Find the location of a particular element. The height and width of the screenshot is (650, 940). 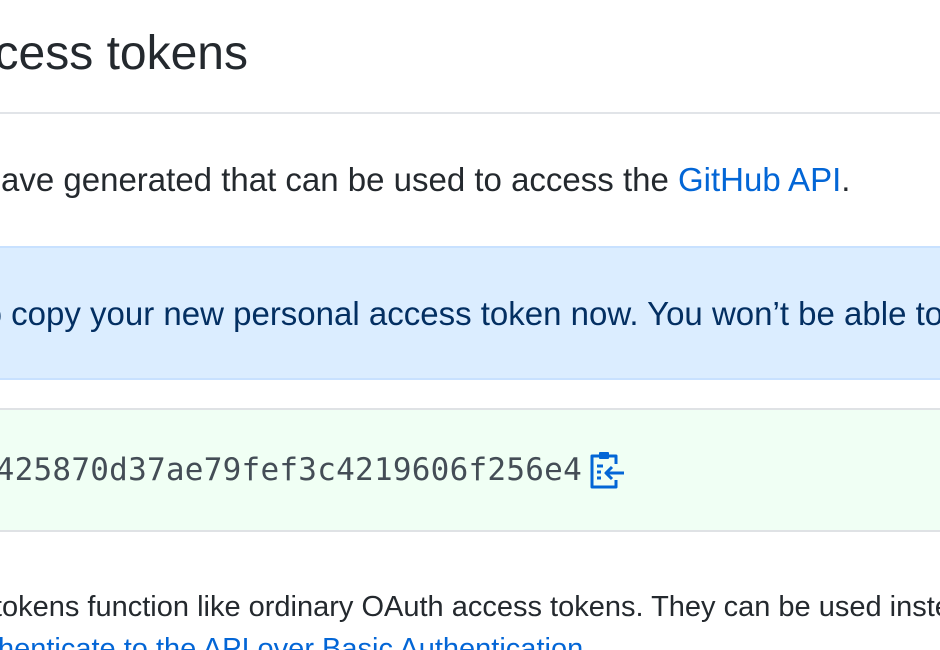

copy-token-button is located at coordinates (607, 470).